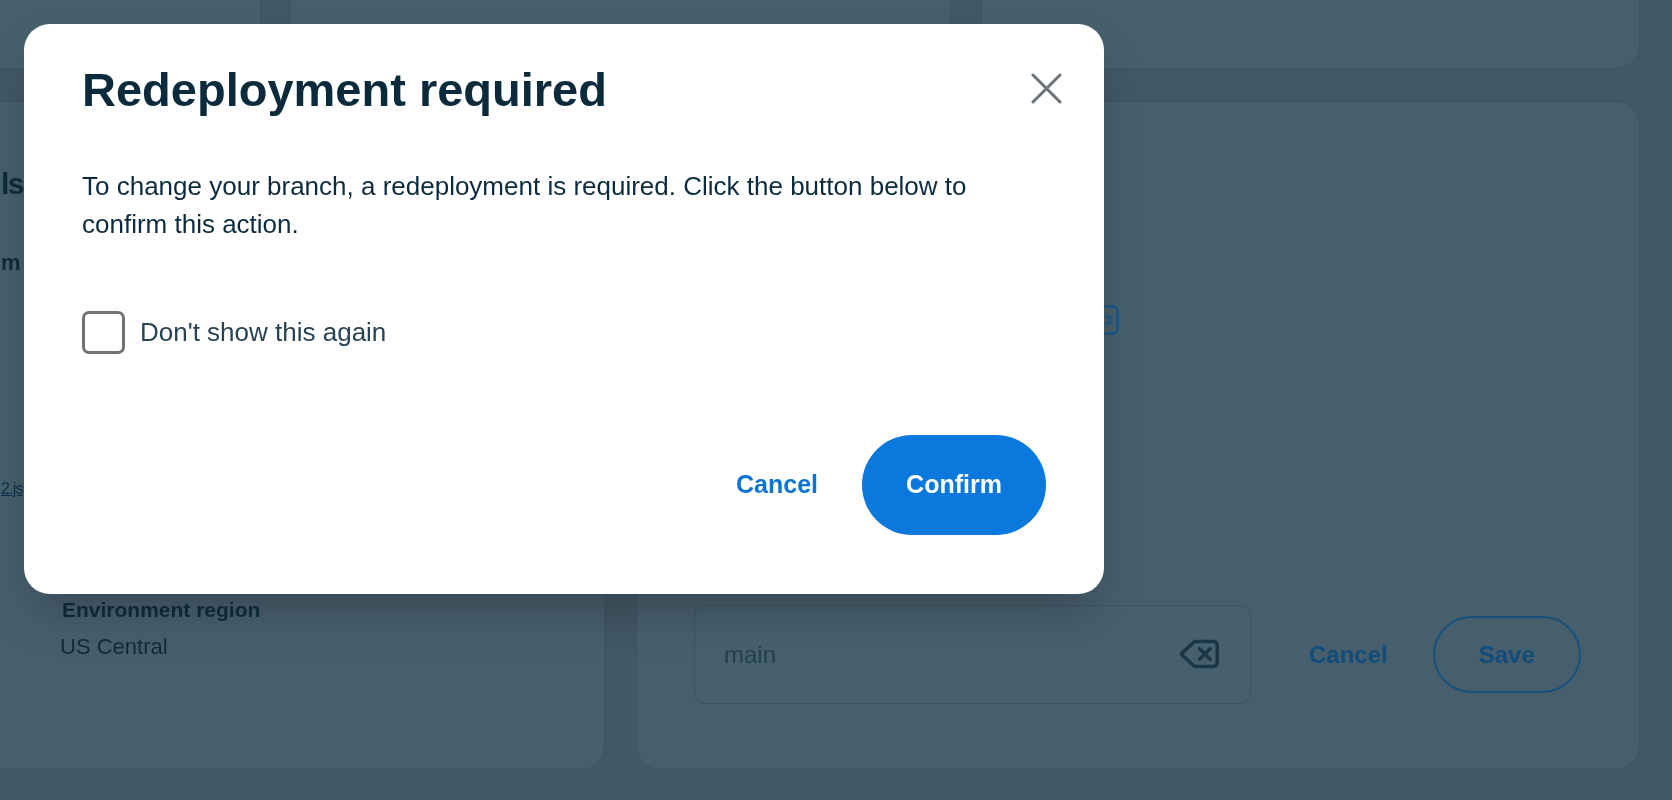 The height and width of the screenshot is (800, 1672). Describe the element at coordinates (263, 332) in the screenshot. I see `checkbox-label: Don't show this again` at that location.